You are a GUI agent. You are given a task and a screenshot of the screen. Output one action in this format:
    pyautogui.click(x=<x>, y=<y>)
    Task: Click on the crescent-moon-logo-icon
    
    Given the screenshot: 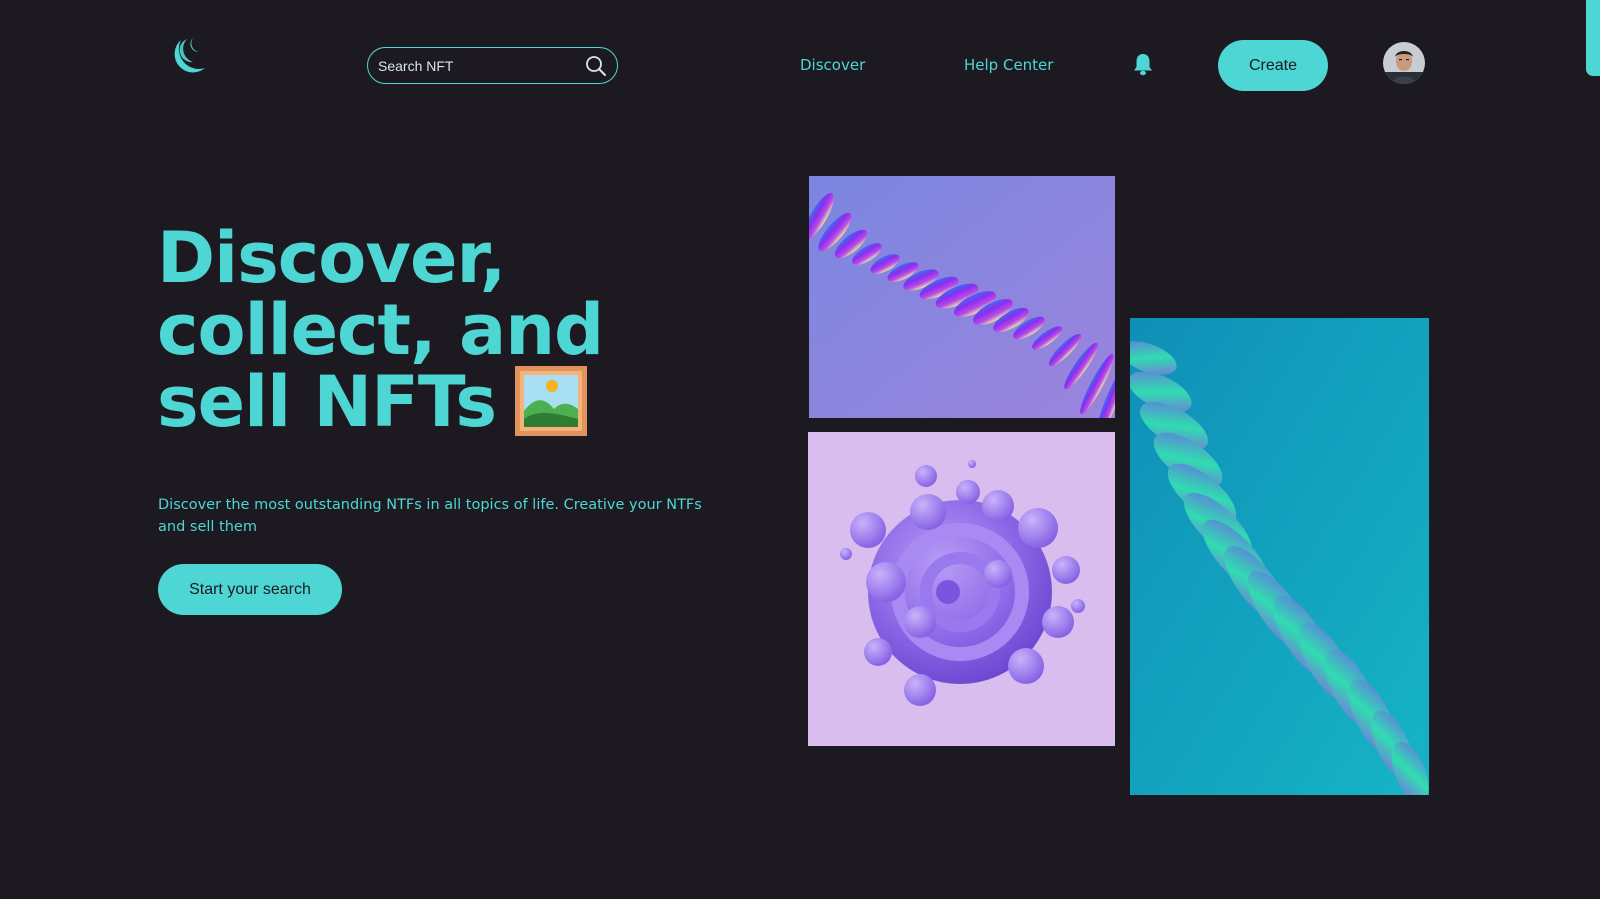 What is the action you would take?
    pyautogui.click(x=189, y=55)
    